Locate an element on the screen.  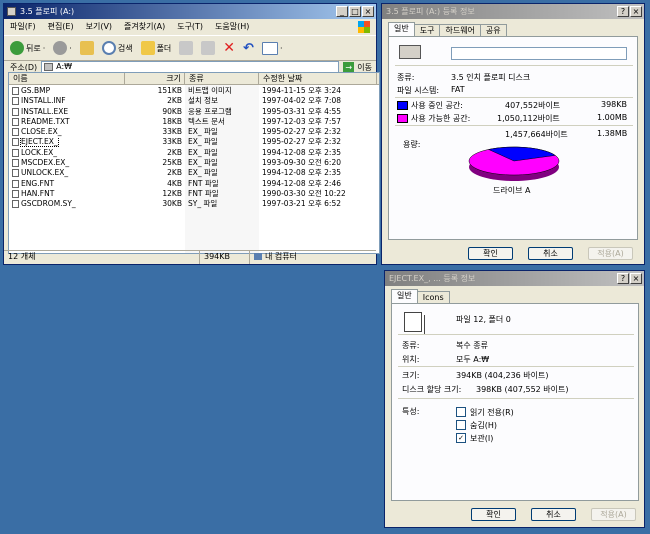
free-mb: 1.00MB is located at coordinates (612, 117).